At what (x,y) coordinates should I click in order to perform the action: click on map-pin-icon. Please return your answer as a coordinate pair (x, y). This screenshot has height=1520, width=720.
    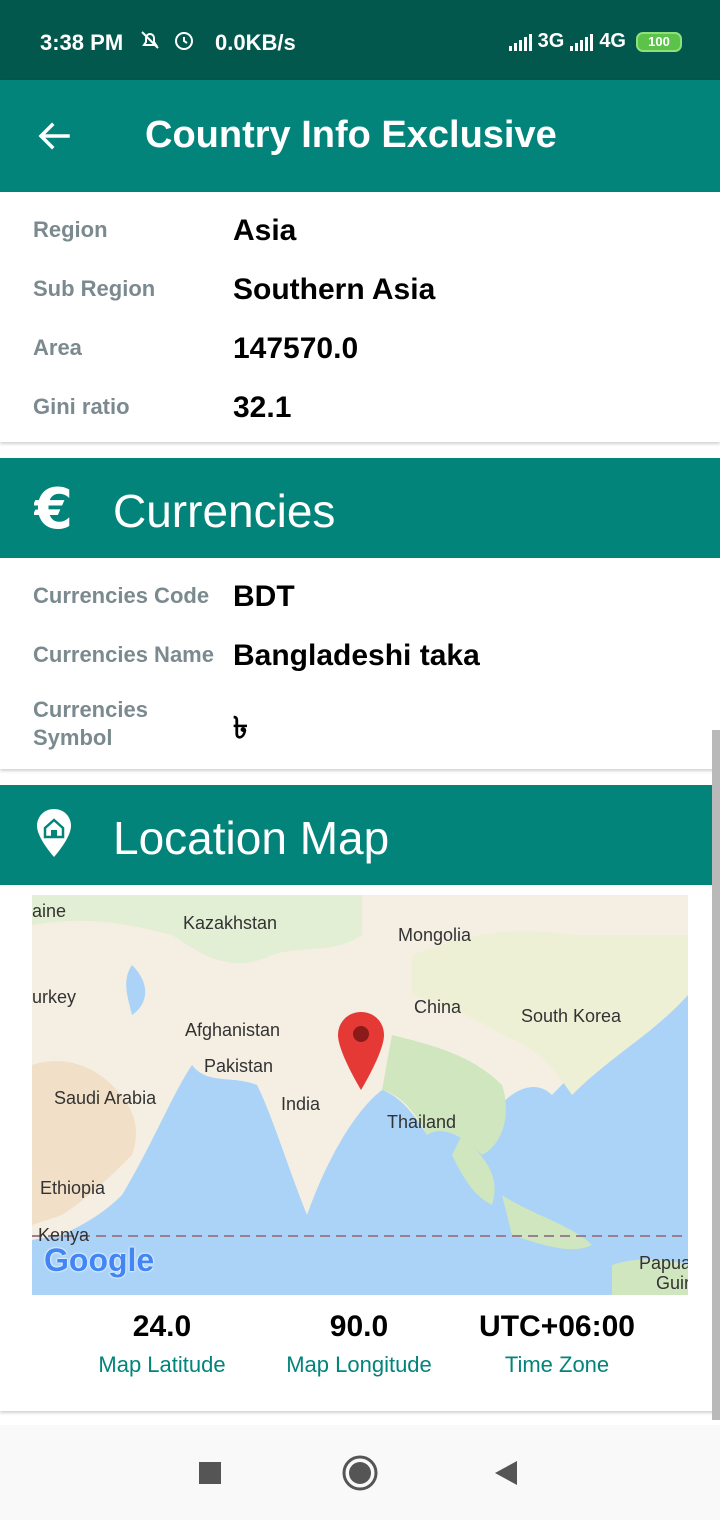
    Looking at the image, I should click on (361, 1051).